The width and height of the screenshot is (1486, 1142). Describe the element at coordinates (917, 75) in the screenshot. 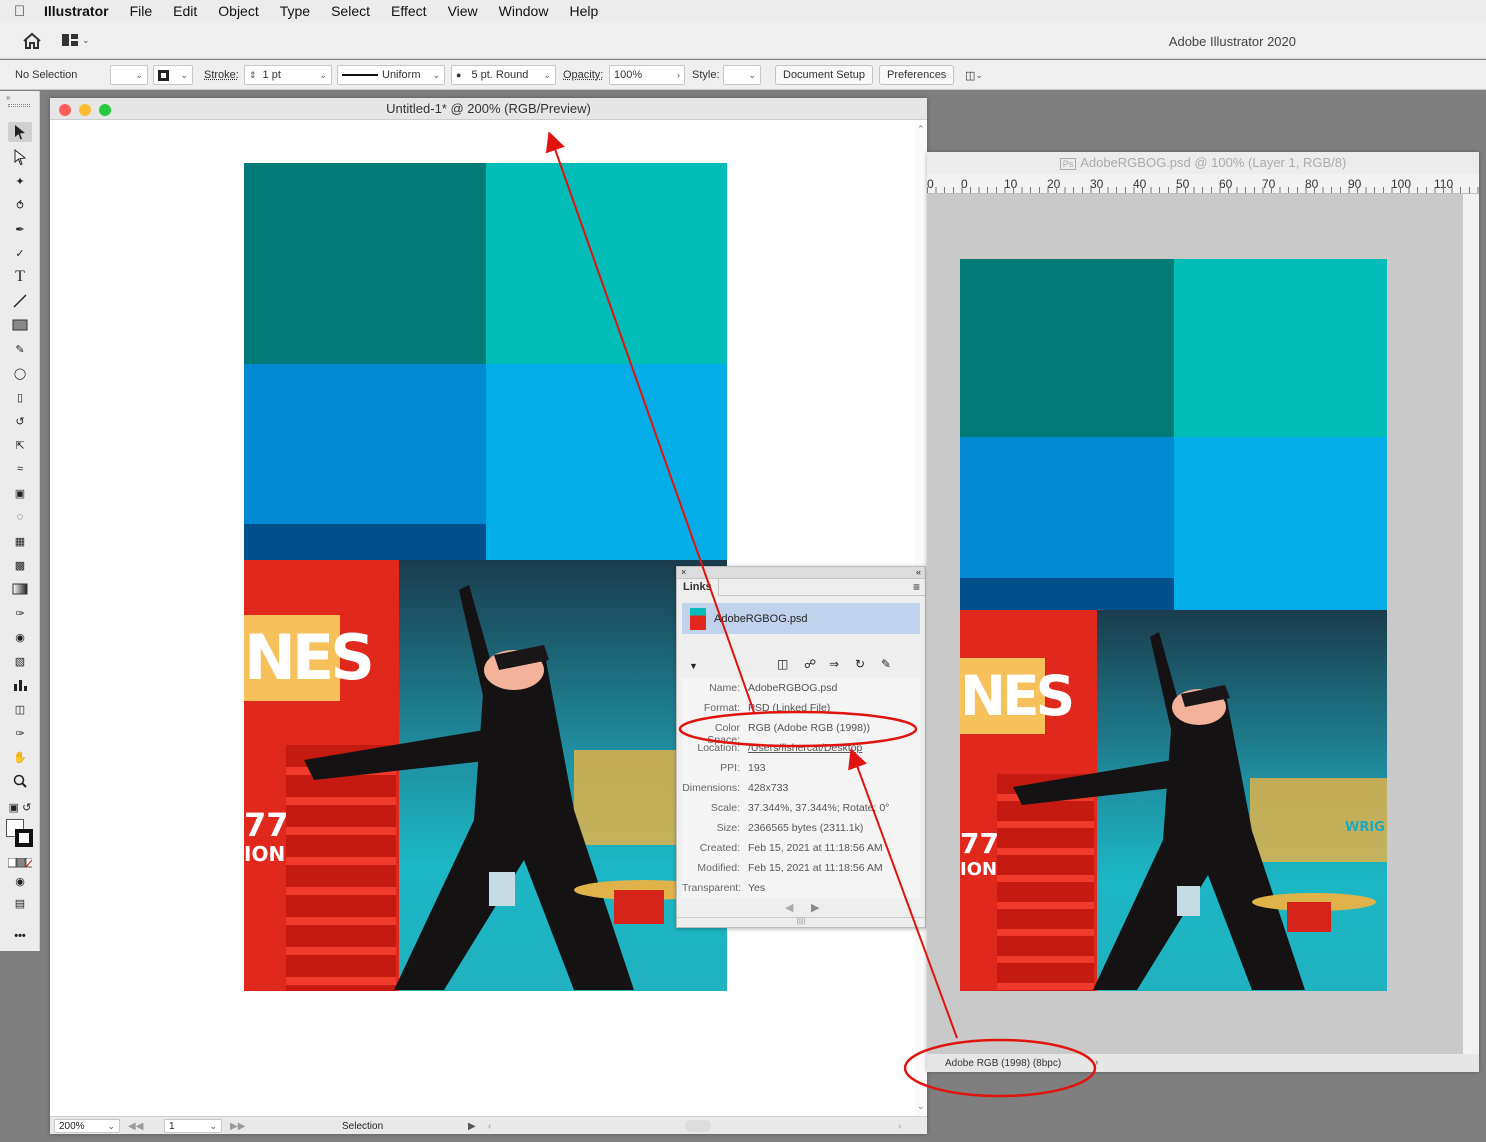

I see `preferences-button: Preferences` at that location.